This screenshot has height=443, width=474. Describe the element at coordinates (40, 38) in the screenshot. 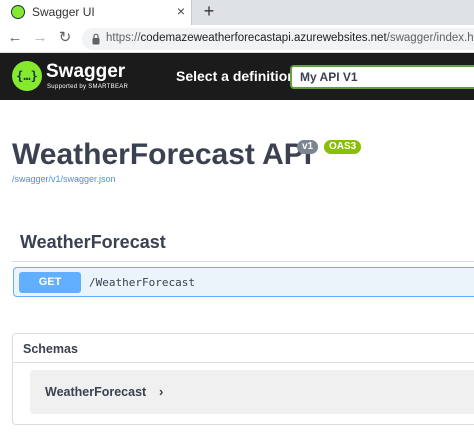

I see `forward-arrow-icon: →` at that location.